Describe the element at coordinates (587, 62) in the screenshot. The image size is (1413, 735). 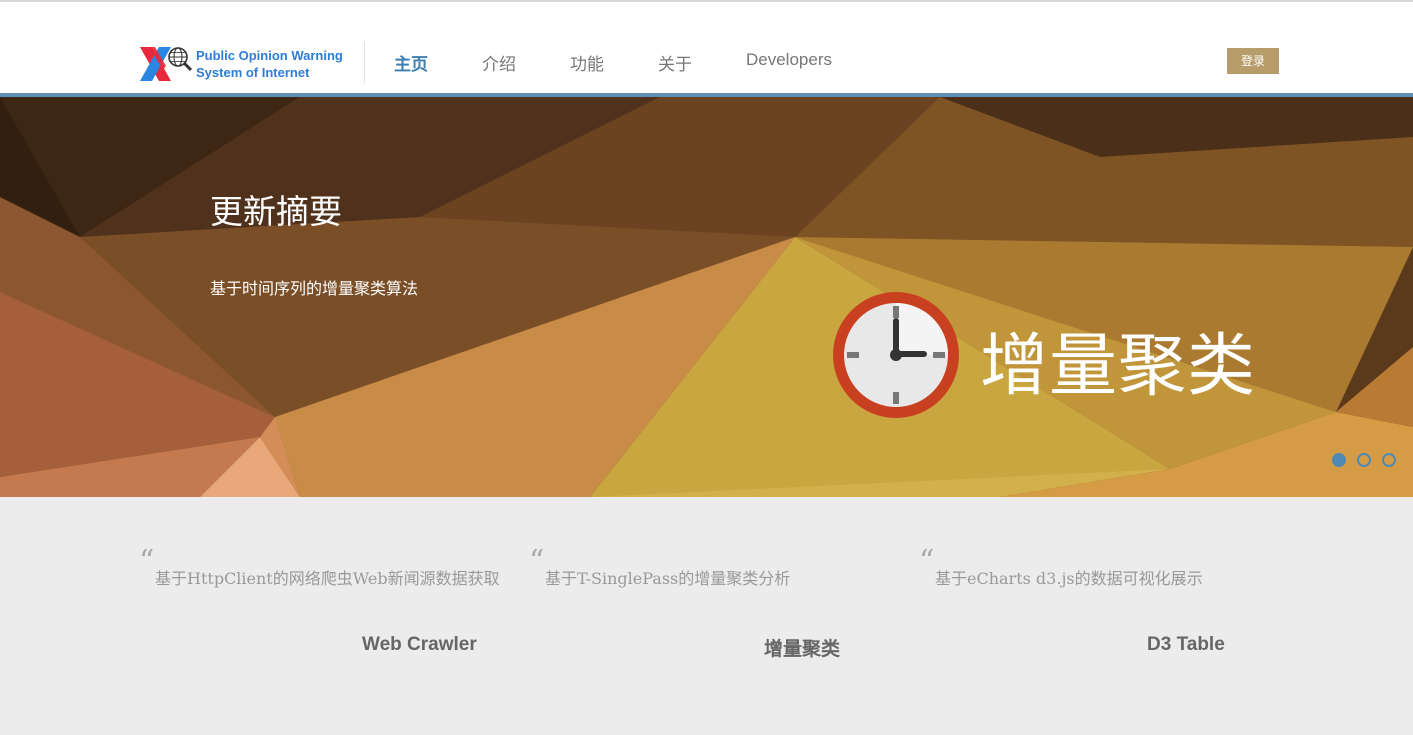
I see `nav-item-features: 功能` at that location.